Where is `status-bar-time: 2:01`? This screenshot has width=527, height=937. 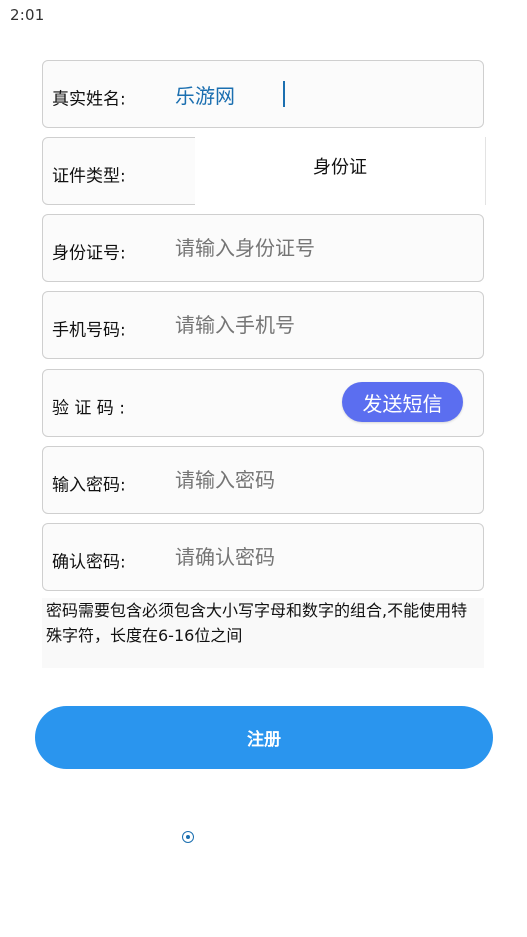
status-bar-time: 2:01 is located at coordinates (27, 15).